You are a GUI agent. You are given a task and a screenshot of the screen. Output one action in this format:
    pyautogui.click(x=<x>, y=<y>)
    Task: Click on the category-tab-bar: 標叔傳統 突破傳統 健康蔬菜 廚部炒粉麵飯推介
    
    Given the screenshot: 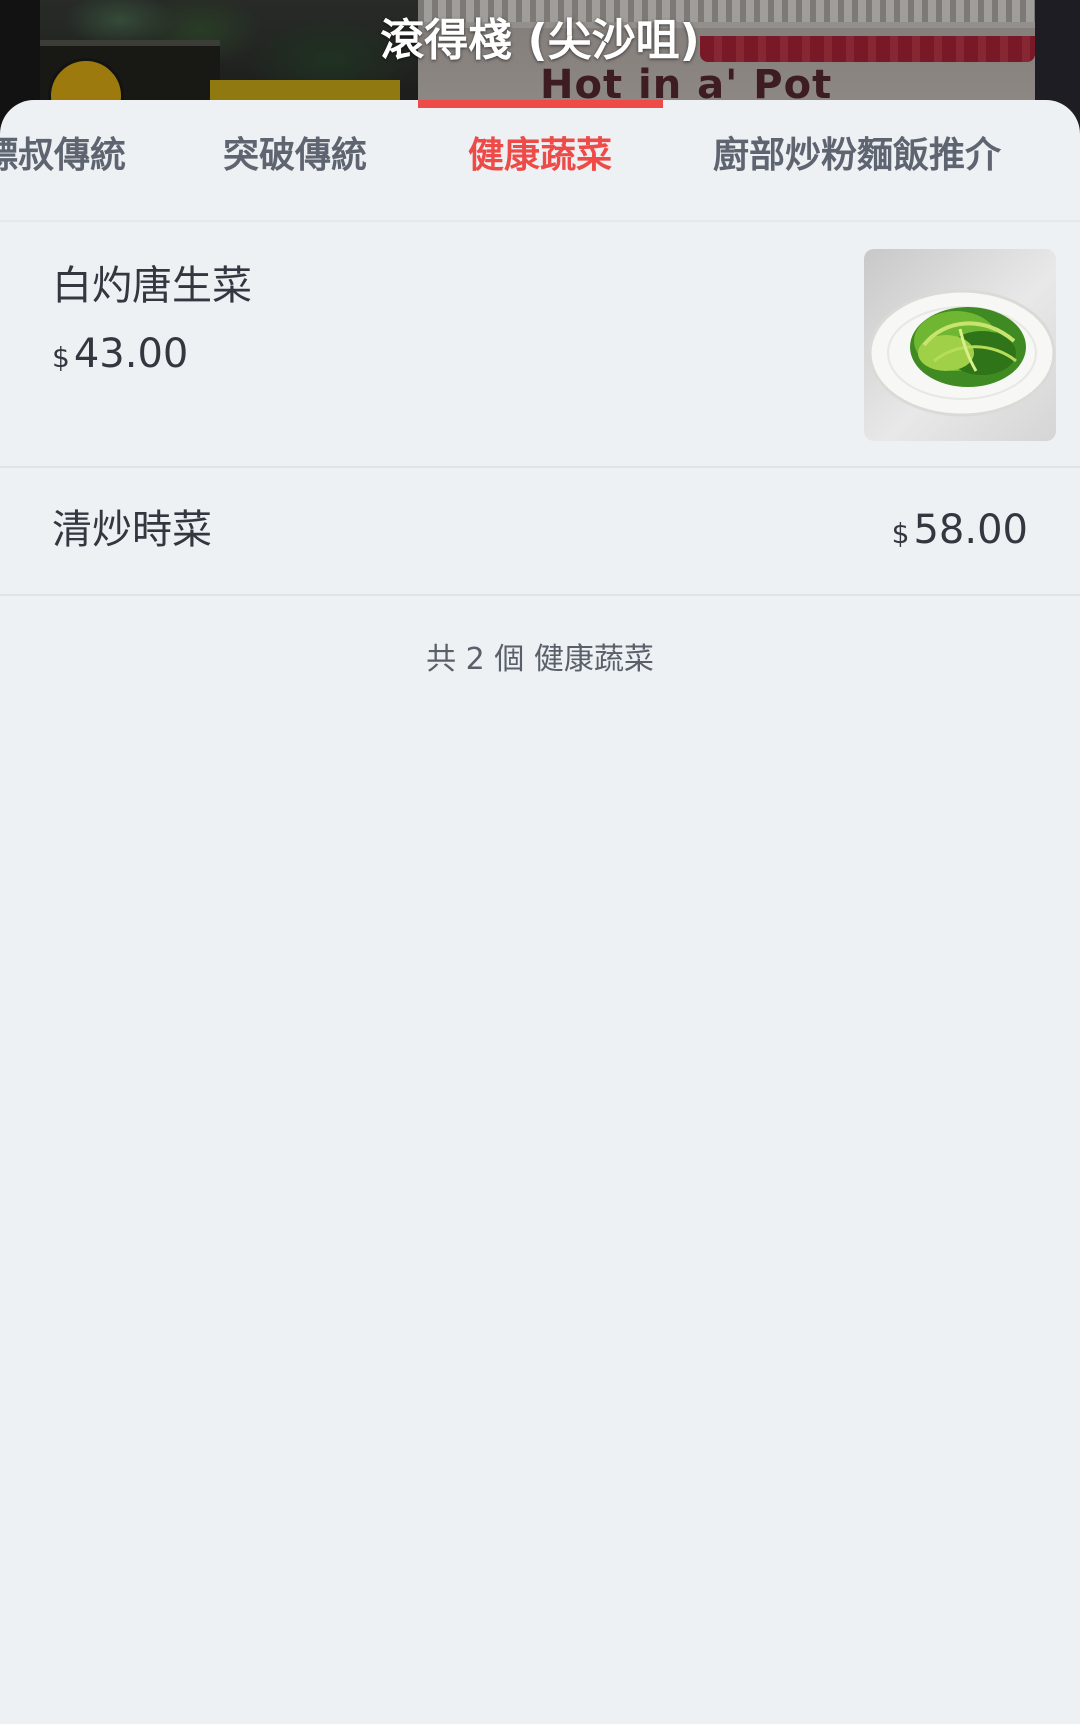 What is the action you would take?
    pyautogui.click(x=540, y=161)
    